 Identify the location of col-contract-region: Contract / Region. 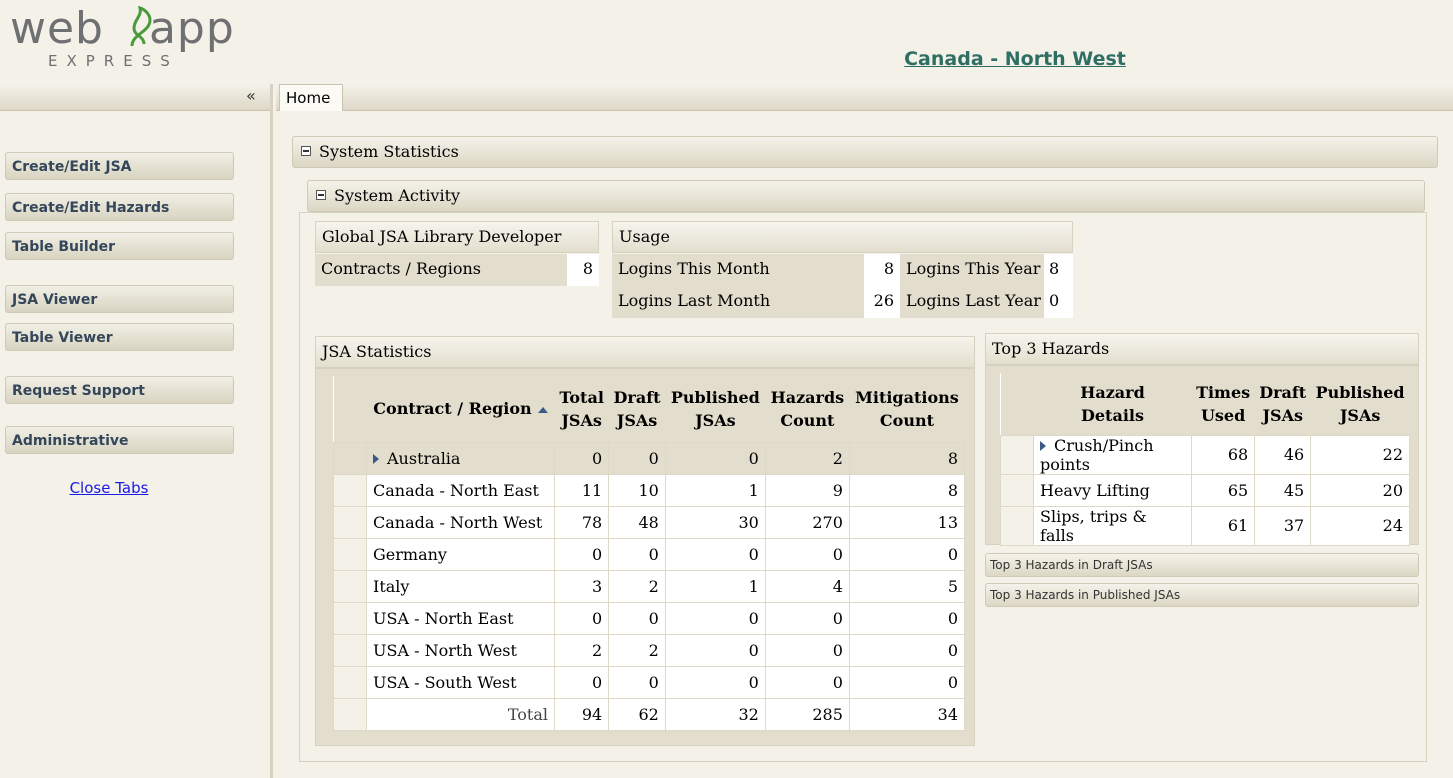
(460, 409).